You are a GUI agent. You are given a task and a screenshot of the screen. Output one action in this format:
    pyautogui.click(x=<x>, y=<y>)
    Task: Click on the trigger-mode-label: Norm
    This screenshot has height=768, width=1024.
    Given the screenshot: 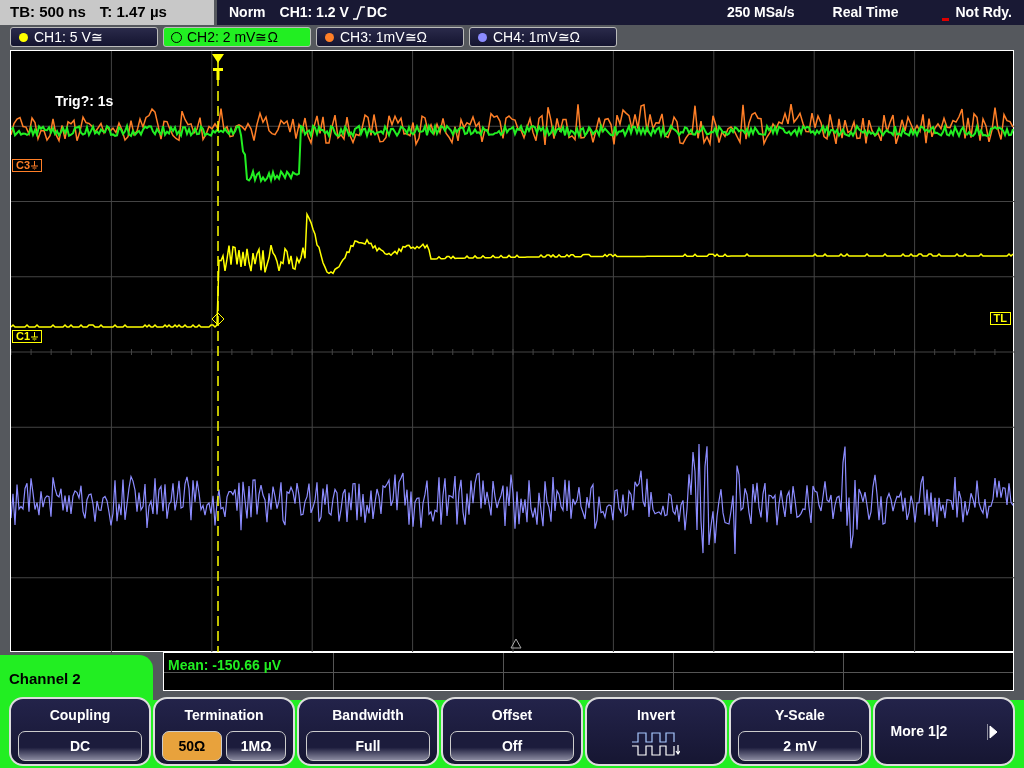 What is the action you would take?
    pyautogui.click(x=247, y=12)
    